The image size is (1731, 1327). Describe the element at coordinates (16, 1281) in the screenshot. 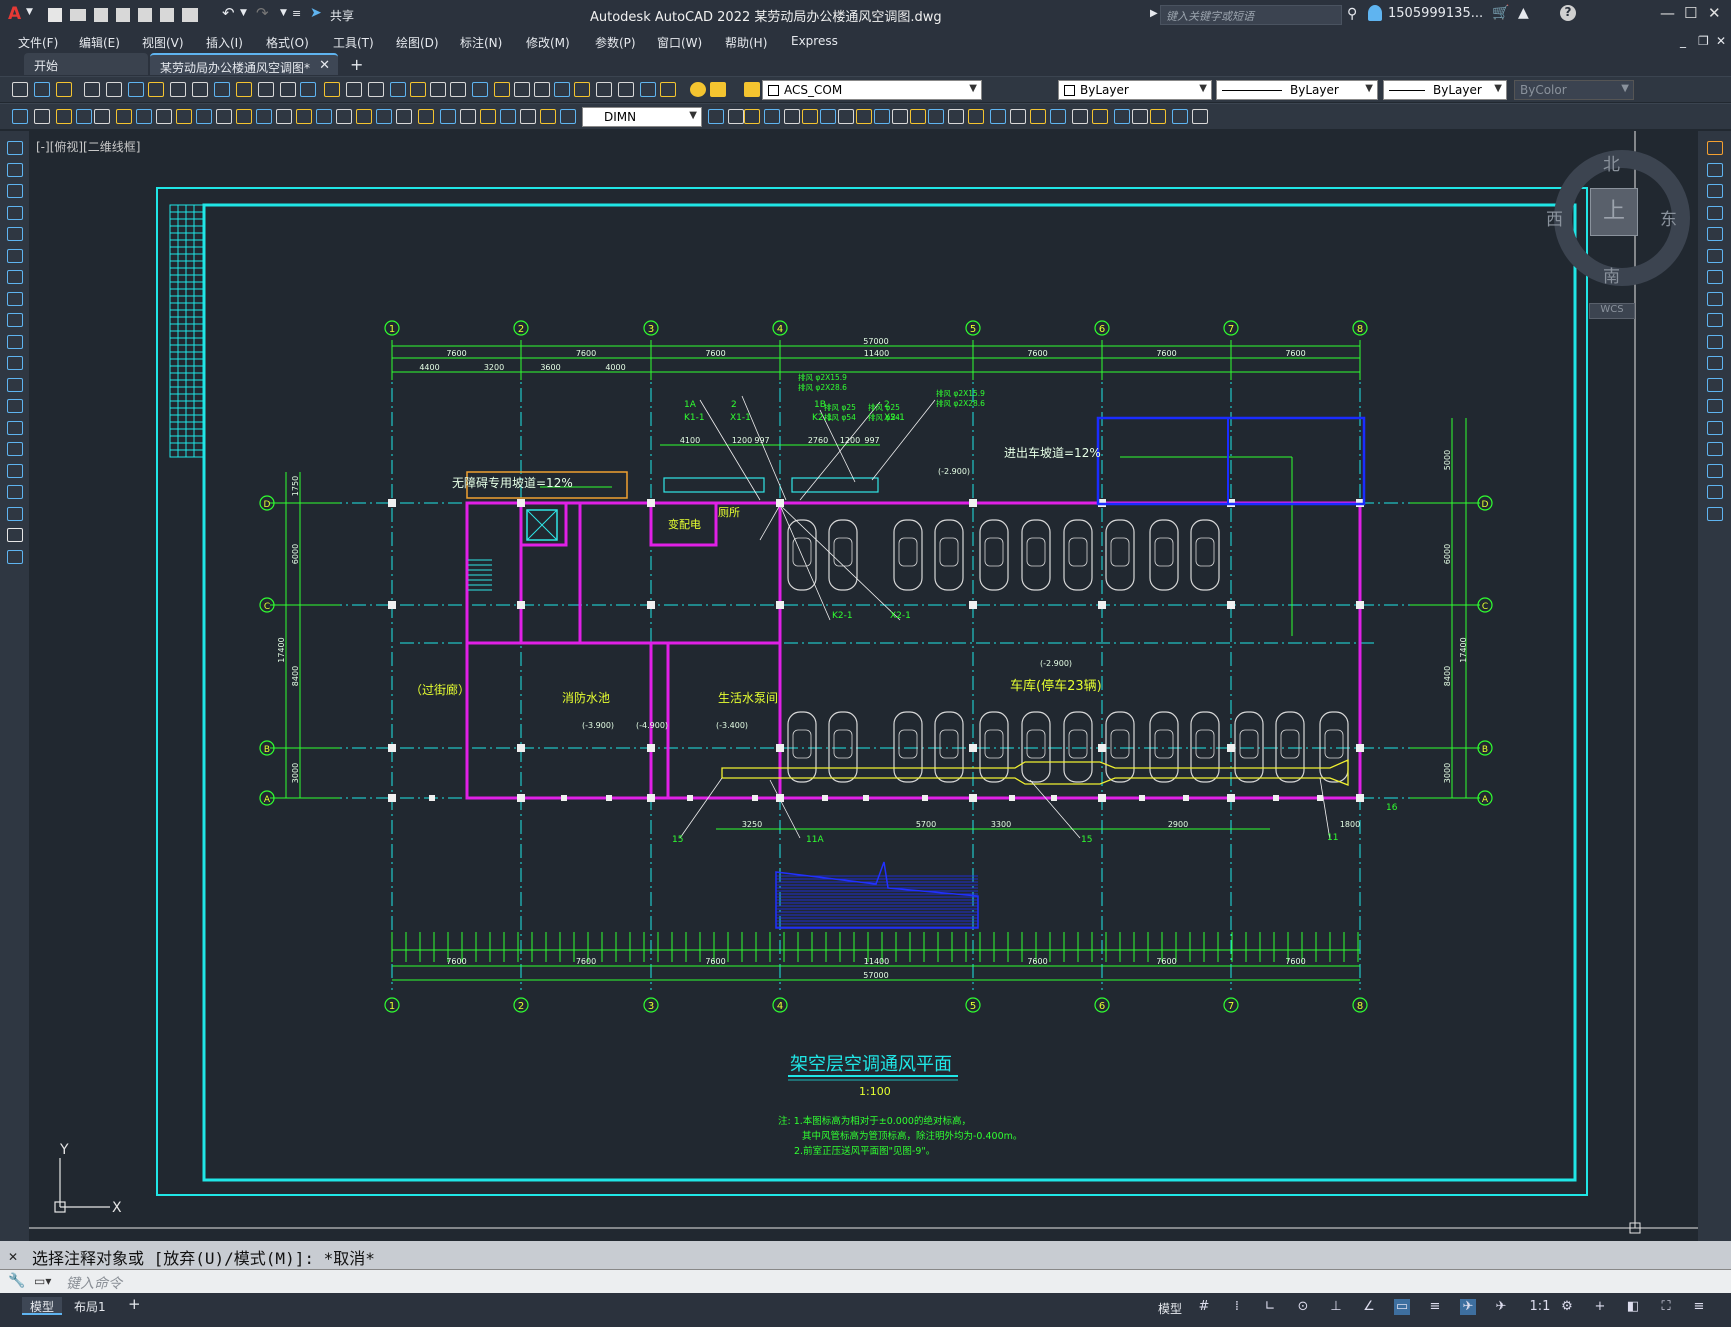

I see `command-wrench-icon: 🔧` at that location.